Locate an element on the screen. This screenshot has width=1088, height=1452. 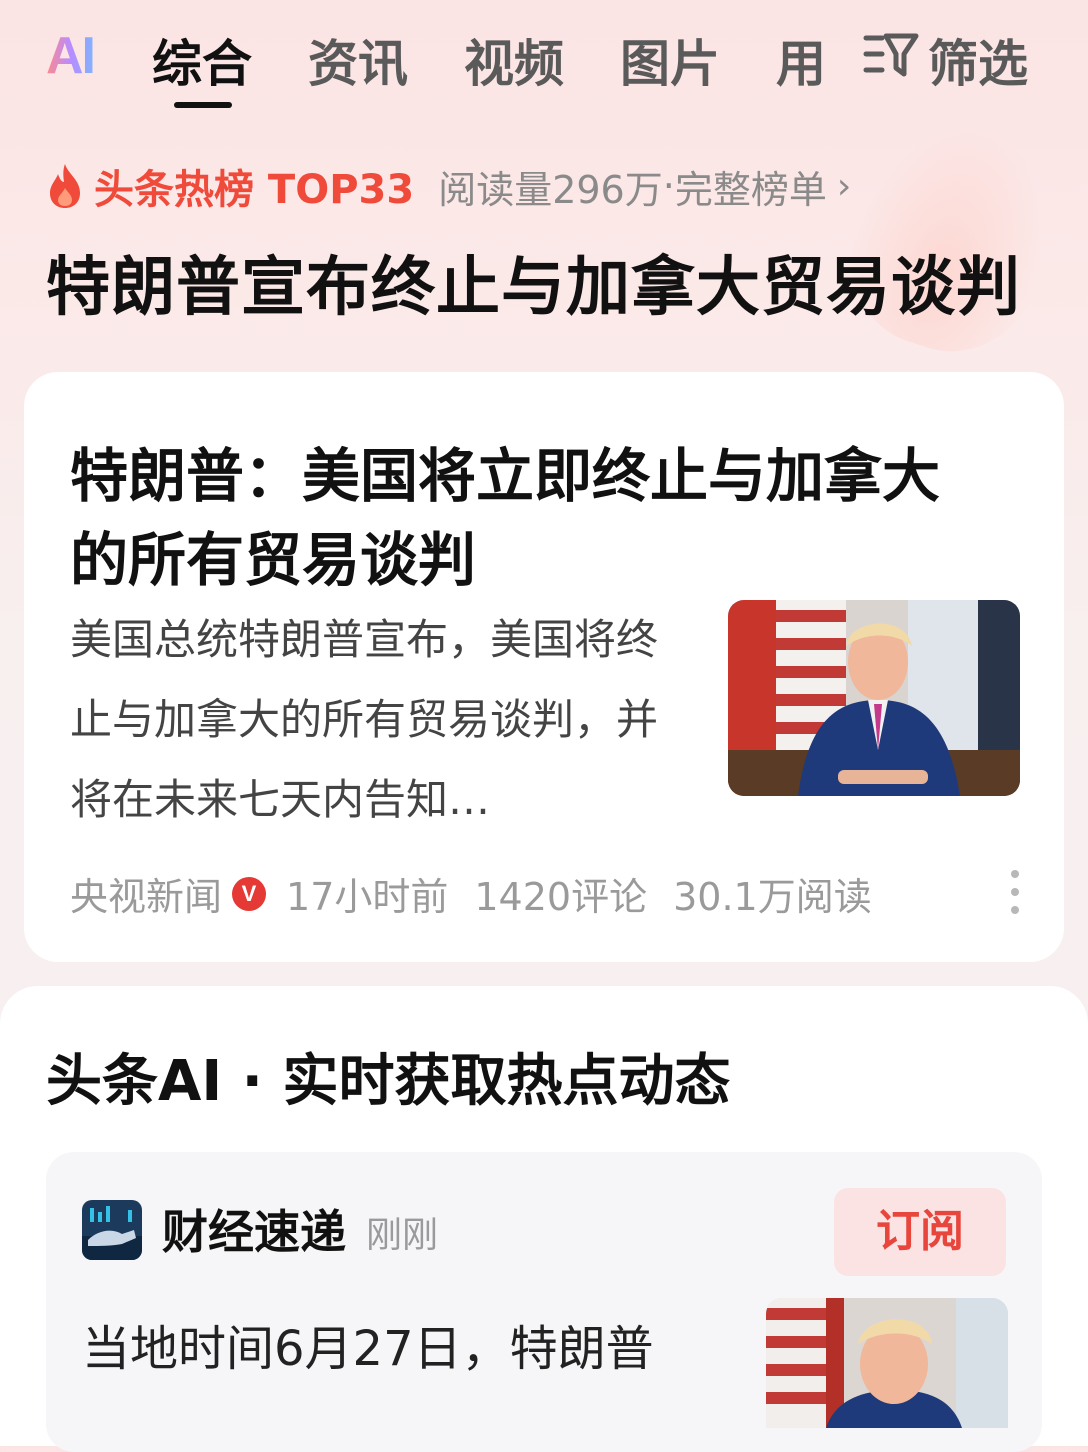
hot-rank-label: 头条热榜 TOP33 is located at coordinates (254, 190).